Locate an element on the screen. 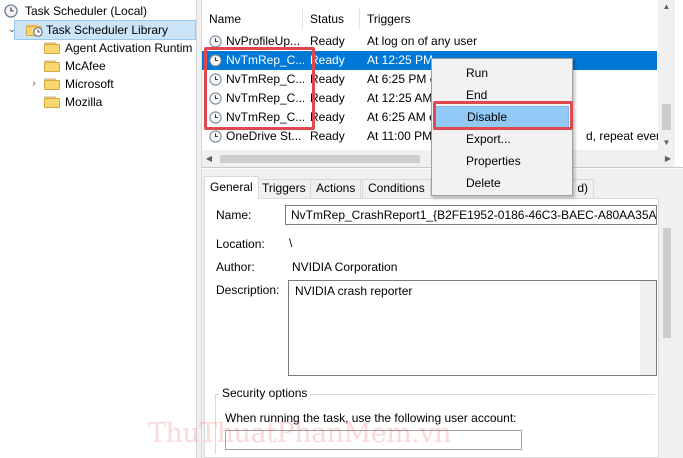 The width and height of the screenshot is (683, 458). task-clock-icon is located at coordinates (215, 136).